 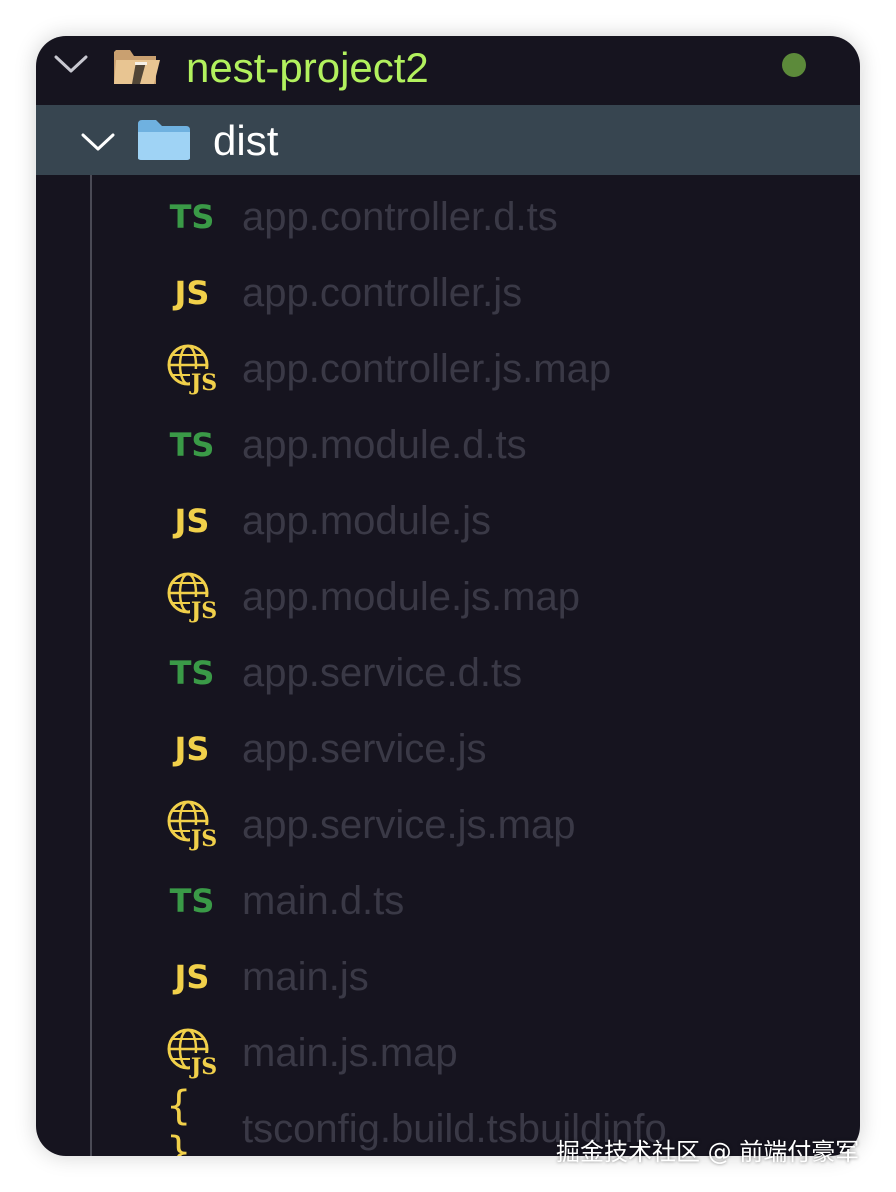 What do you see at coordinates (305, 977) in the screenshot?
I see `file-name: main.js` at bounding box center [305, 977].